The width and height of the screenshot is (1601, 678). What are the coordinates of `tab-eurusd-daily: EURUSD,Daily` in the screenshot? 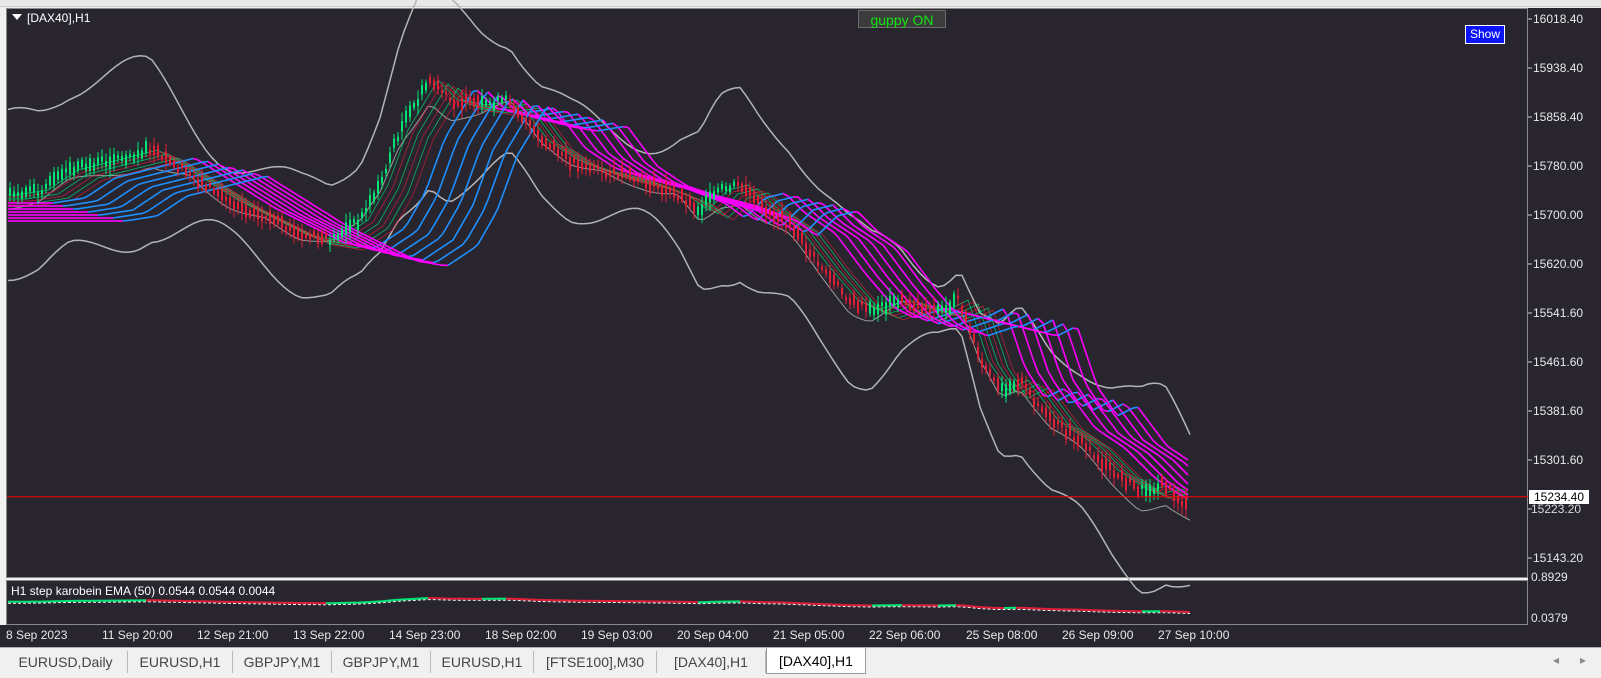 It's located at (66, 662).